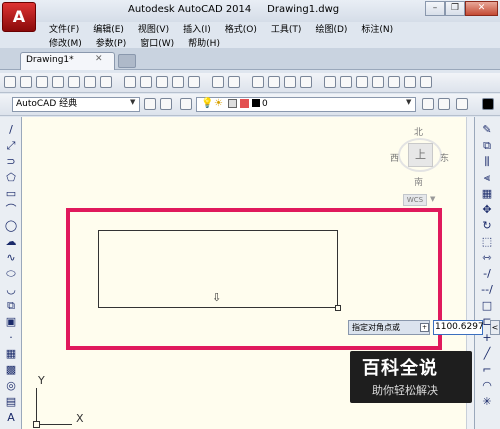 The height and width of the screenshot is (429, 500). What do you see at coordinates (487, 290) in the screenshot?
I see `extend-icon: --/` at bounding box center [487, 290].